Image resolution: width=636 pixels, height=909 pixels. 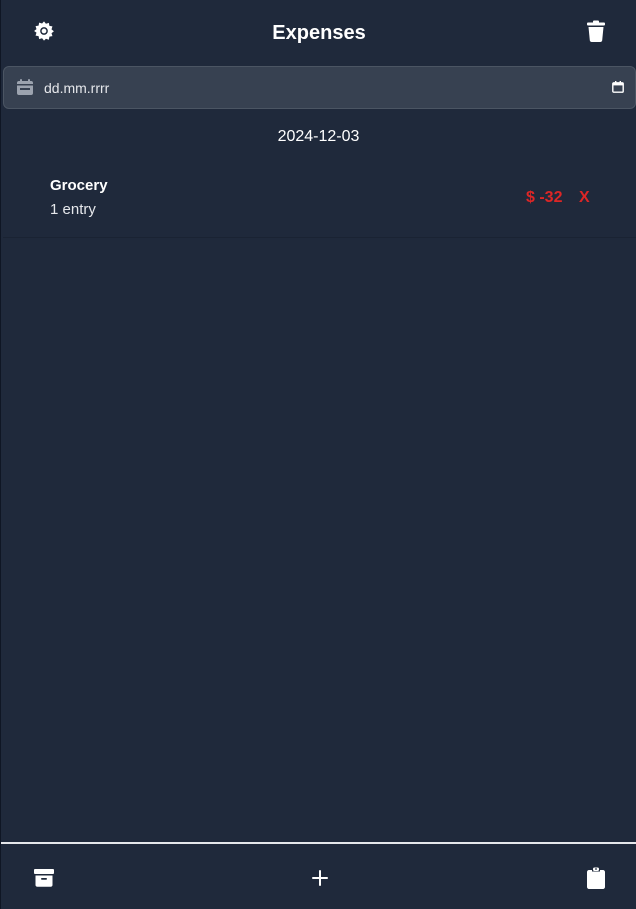 I want to click on archive-button, so click(x=44, y=878).